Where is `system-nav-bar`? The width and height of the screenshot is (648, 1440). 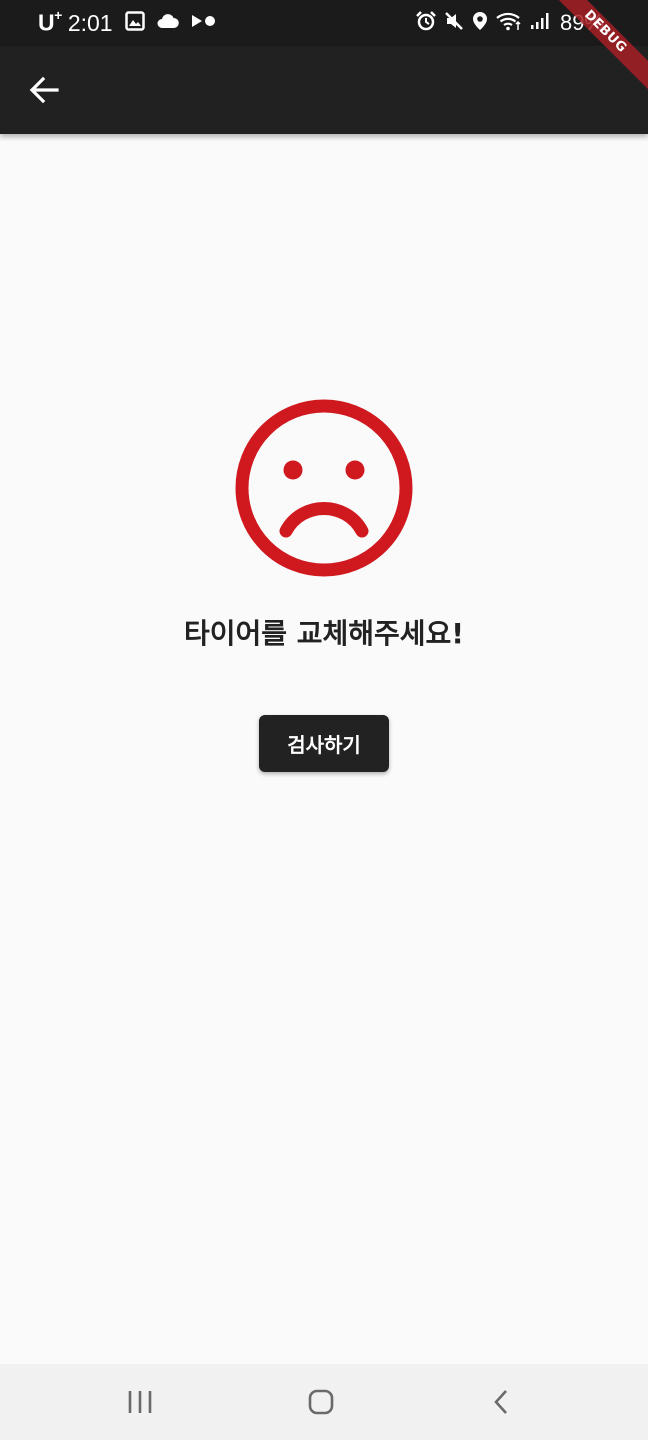 system-nav-bar is located at coordinates (324, 1402).